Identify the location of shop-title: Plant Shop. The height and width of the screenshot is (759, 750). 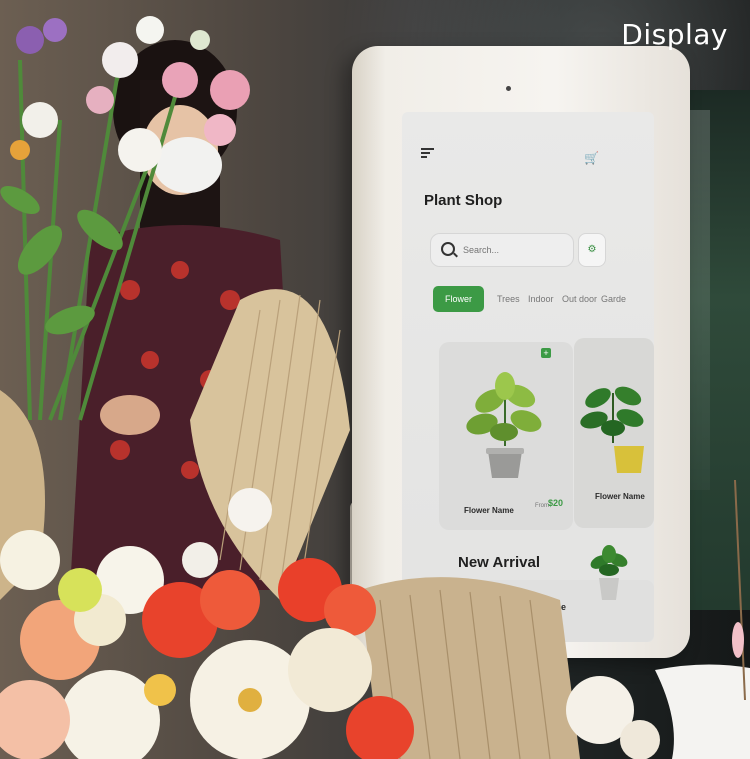
(463, 200).